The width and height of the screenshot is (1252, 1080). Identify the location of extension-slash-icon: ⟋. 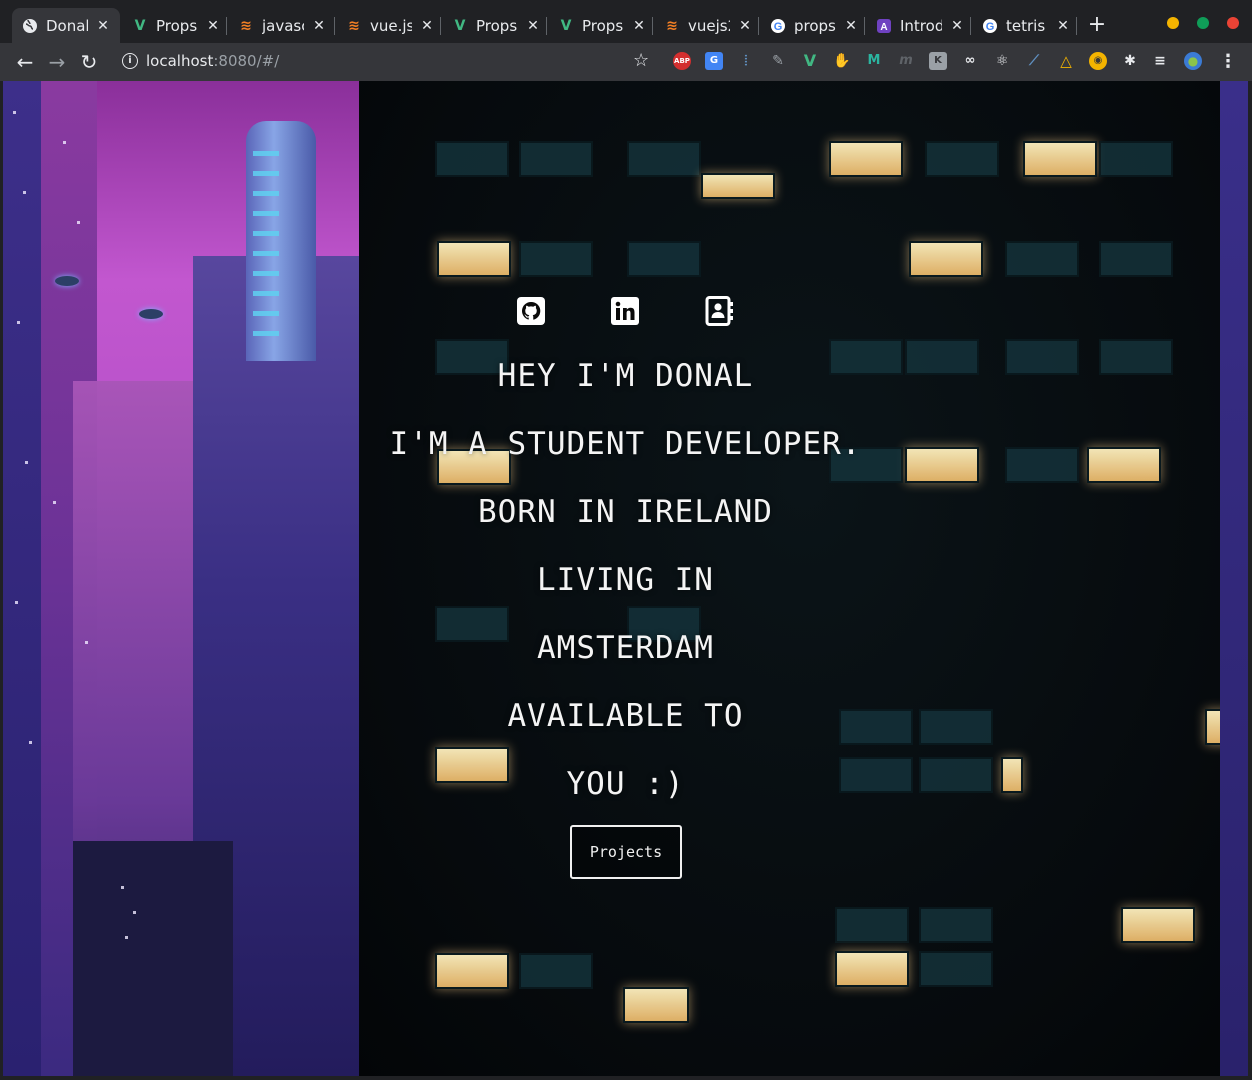
(1034, 61).